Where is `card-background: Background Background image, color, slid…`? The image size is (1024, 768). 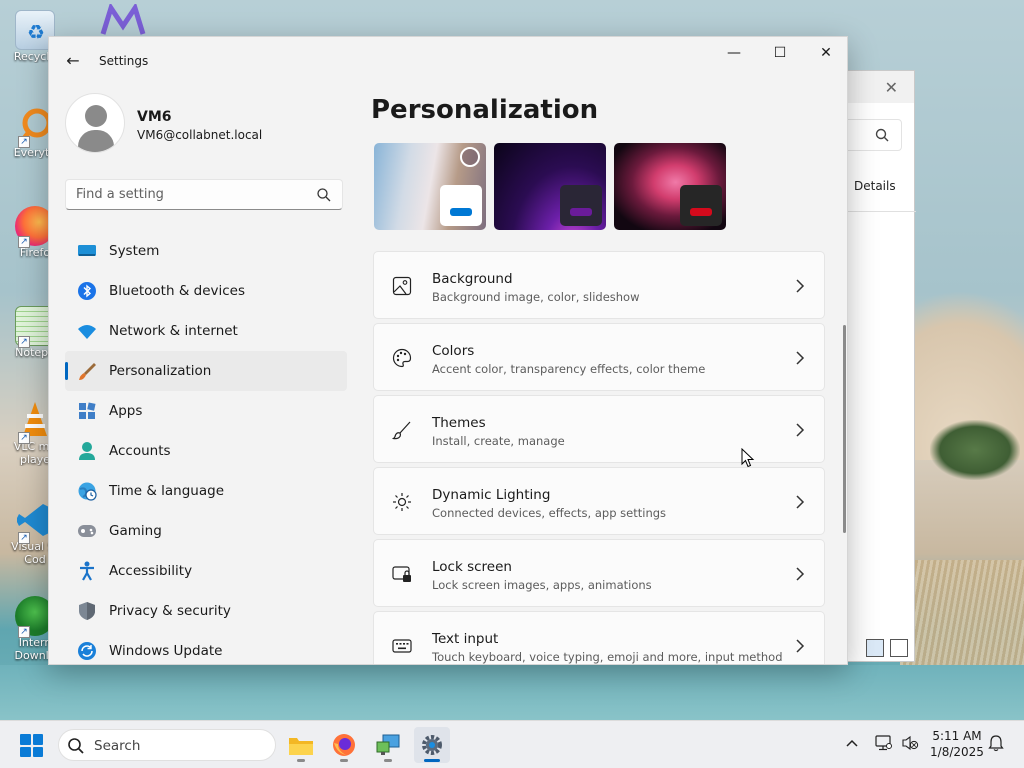 card-background: Background Background image, color, slid… is located at coordinates (599, 285).